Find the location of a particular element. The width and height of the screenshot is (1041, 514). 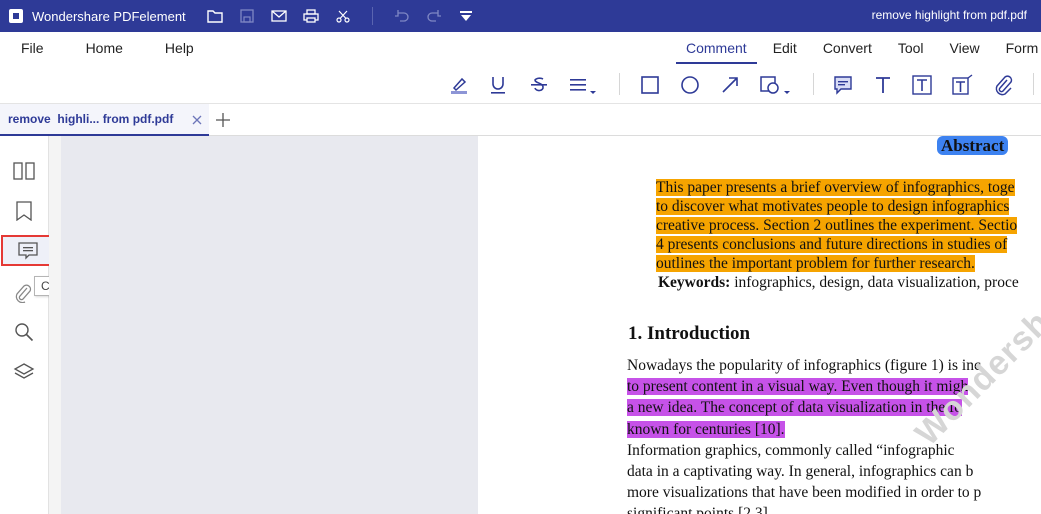

introduction-heading: 1. Introduction is located at coordinates (689, 333).